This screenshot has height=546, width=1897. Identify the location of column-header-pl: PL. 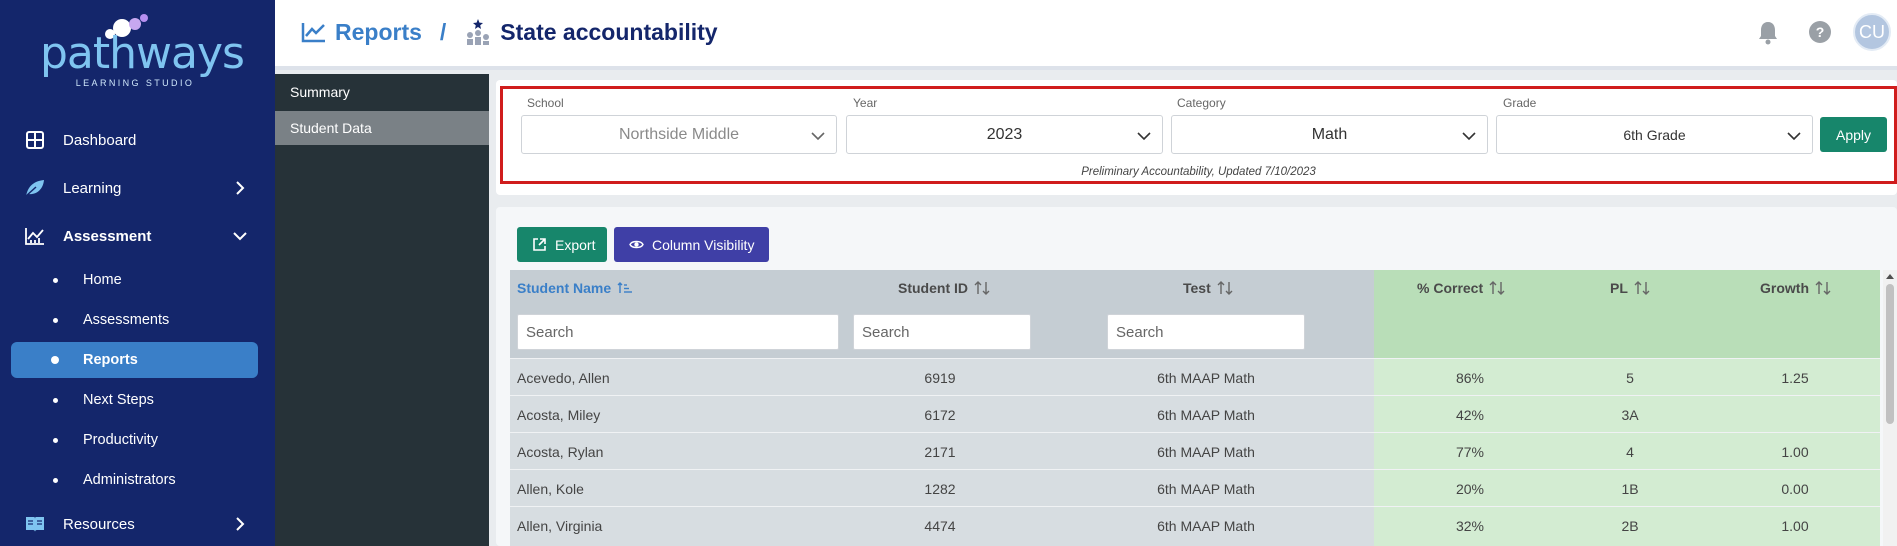
(1630, 288).